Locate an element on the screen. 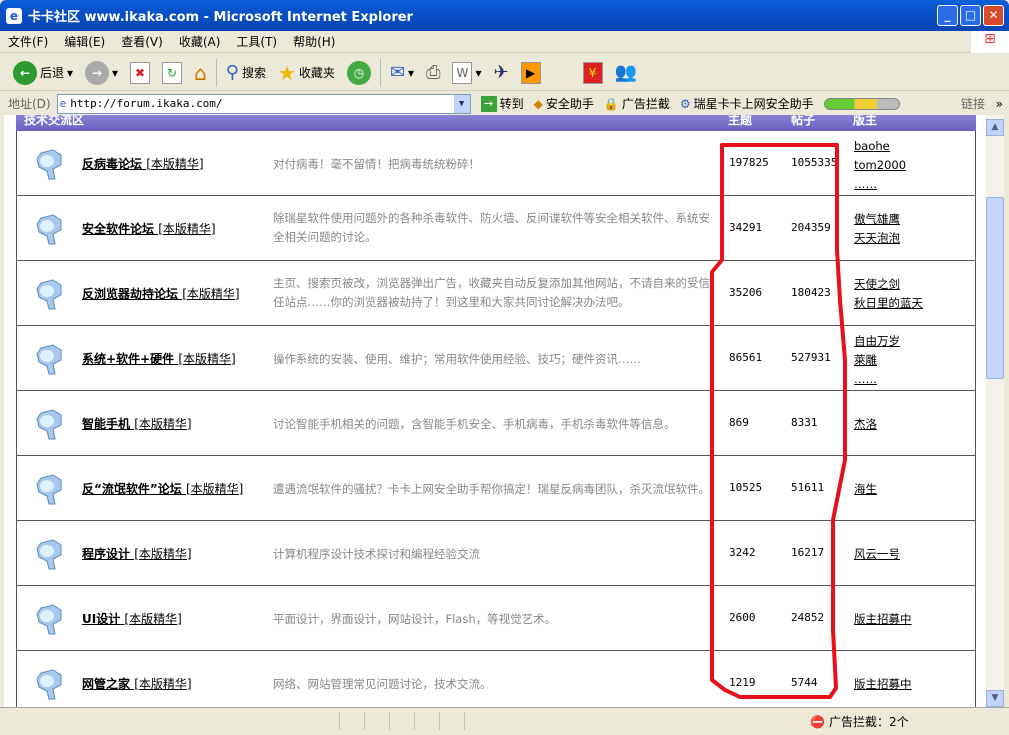 This screenshot has height=735, width=1009. forum-name-link: 反“流氓软件”论坛 is located at coordinates (132, 489).